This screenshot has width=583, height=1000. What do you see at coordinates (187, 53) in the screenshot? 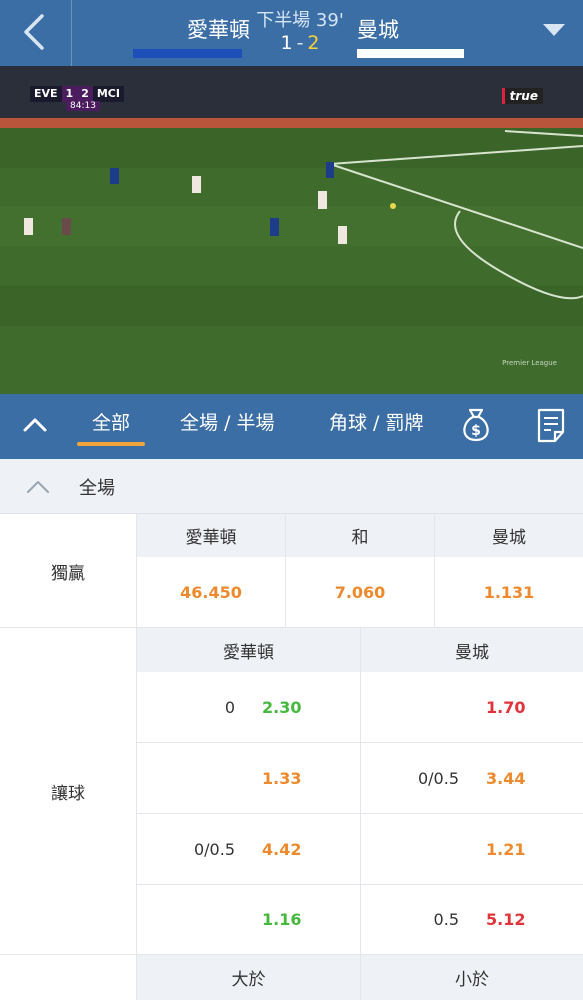
I see `home-team-color-bar` at bounding box center [187, 53].